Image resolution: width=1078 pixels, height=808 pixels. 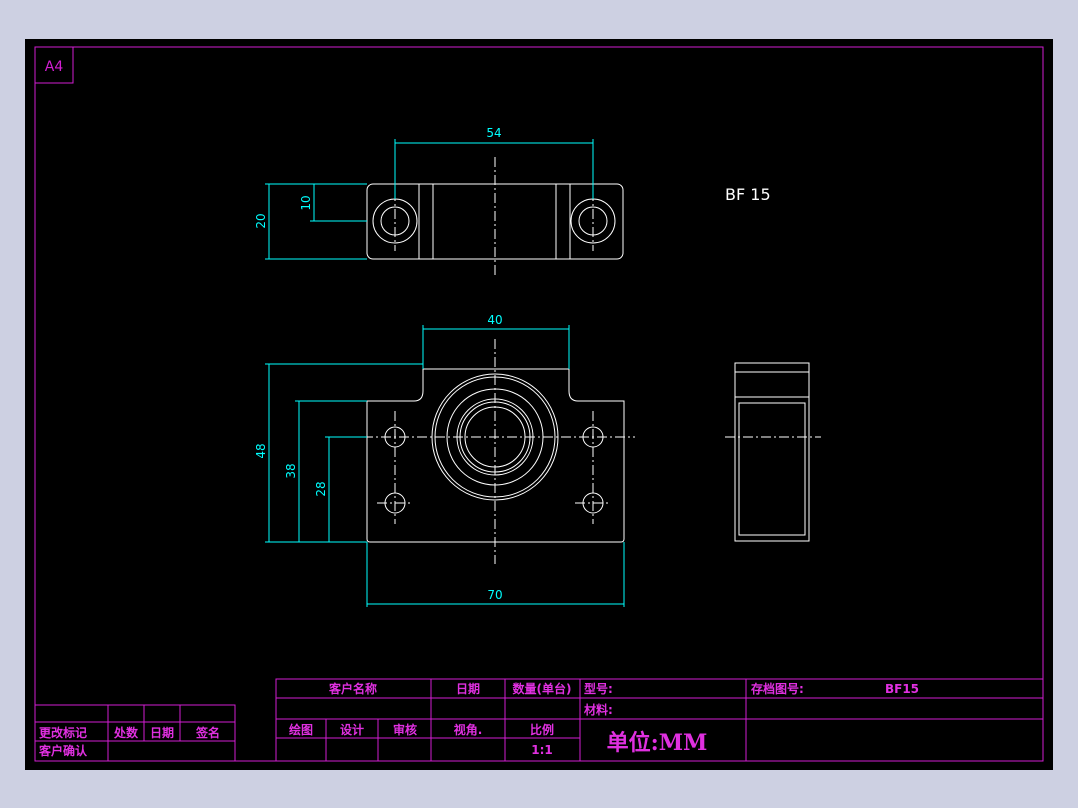 I want to click on tb-model: 型号:, so click(x=598, y=688).